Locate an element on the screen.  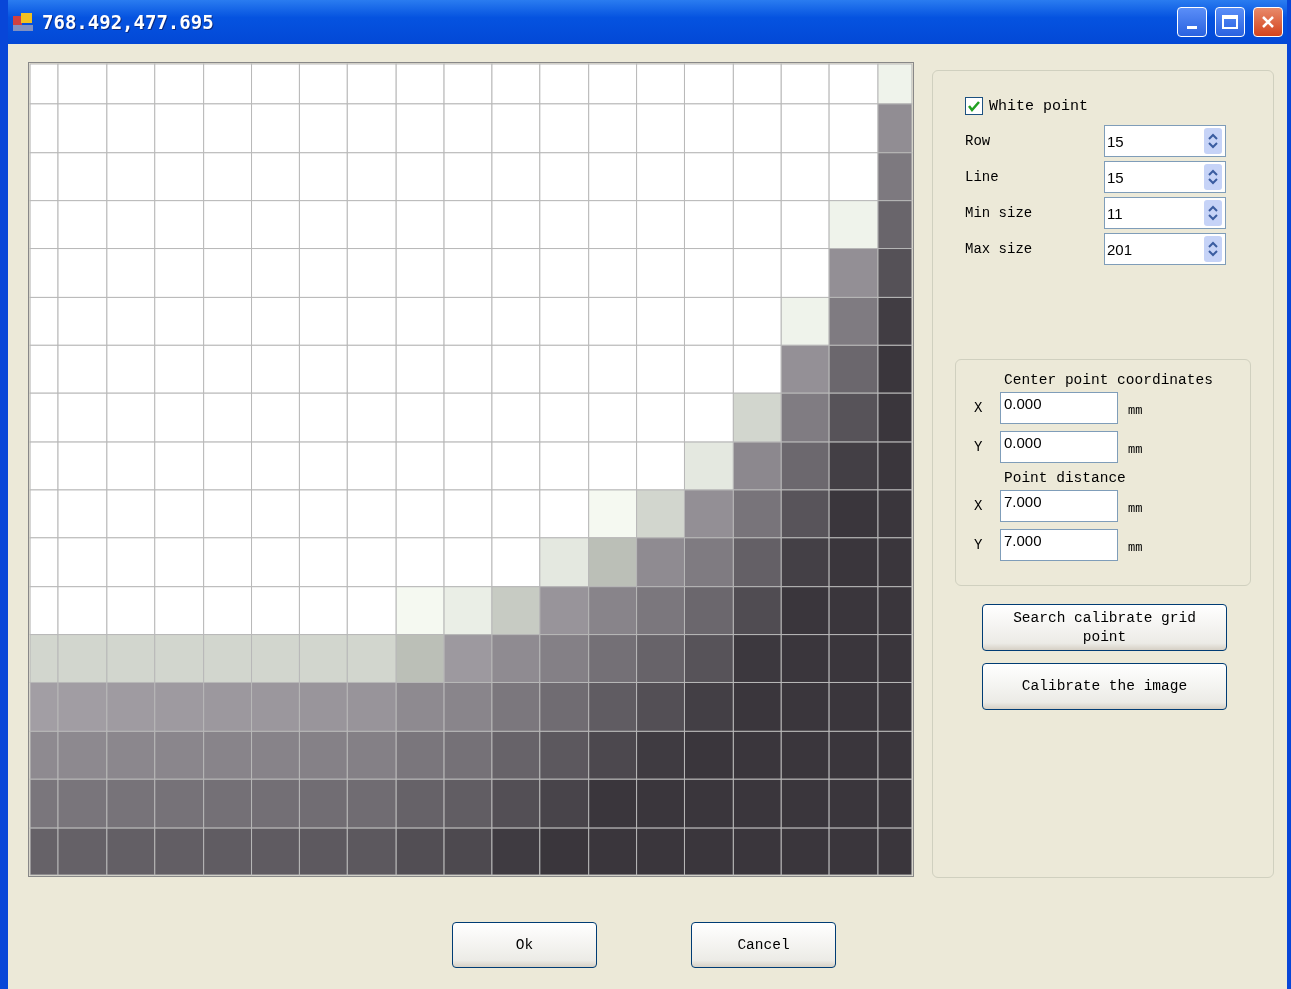
field-label: Min size is located at coordinates (999, 213).